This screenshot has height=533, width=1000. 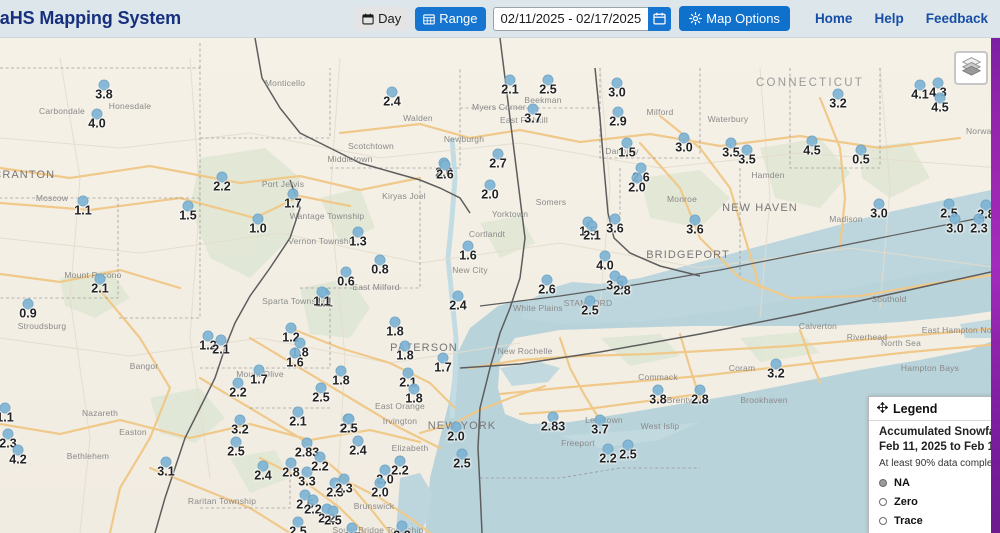 What do you see at coordinates (660, 18) in the screenshot?
I see `date-picker-button` at bounding box center [660, 18].